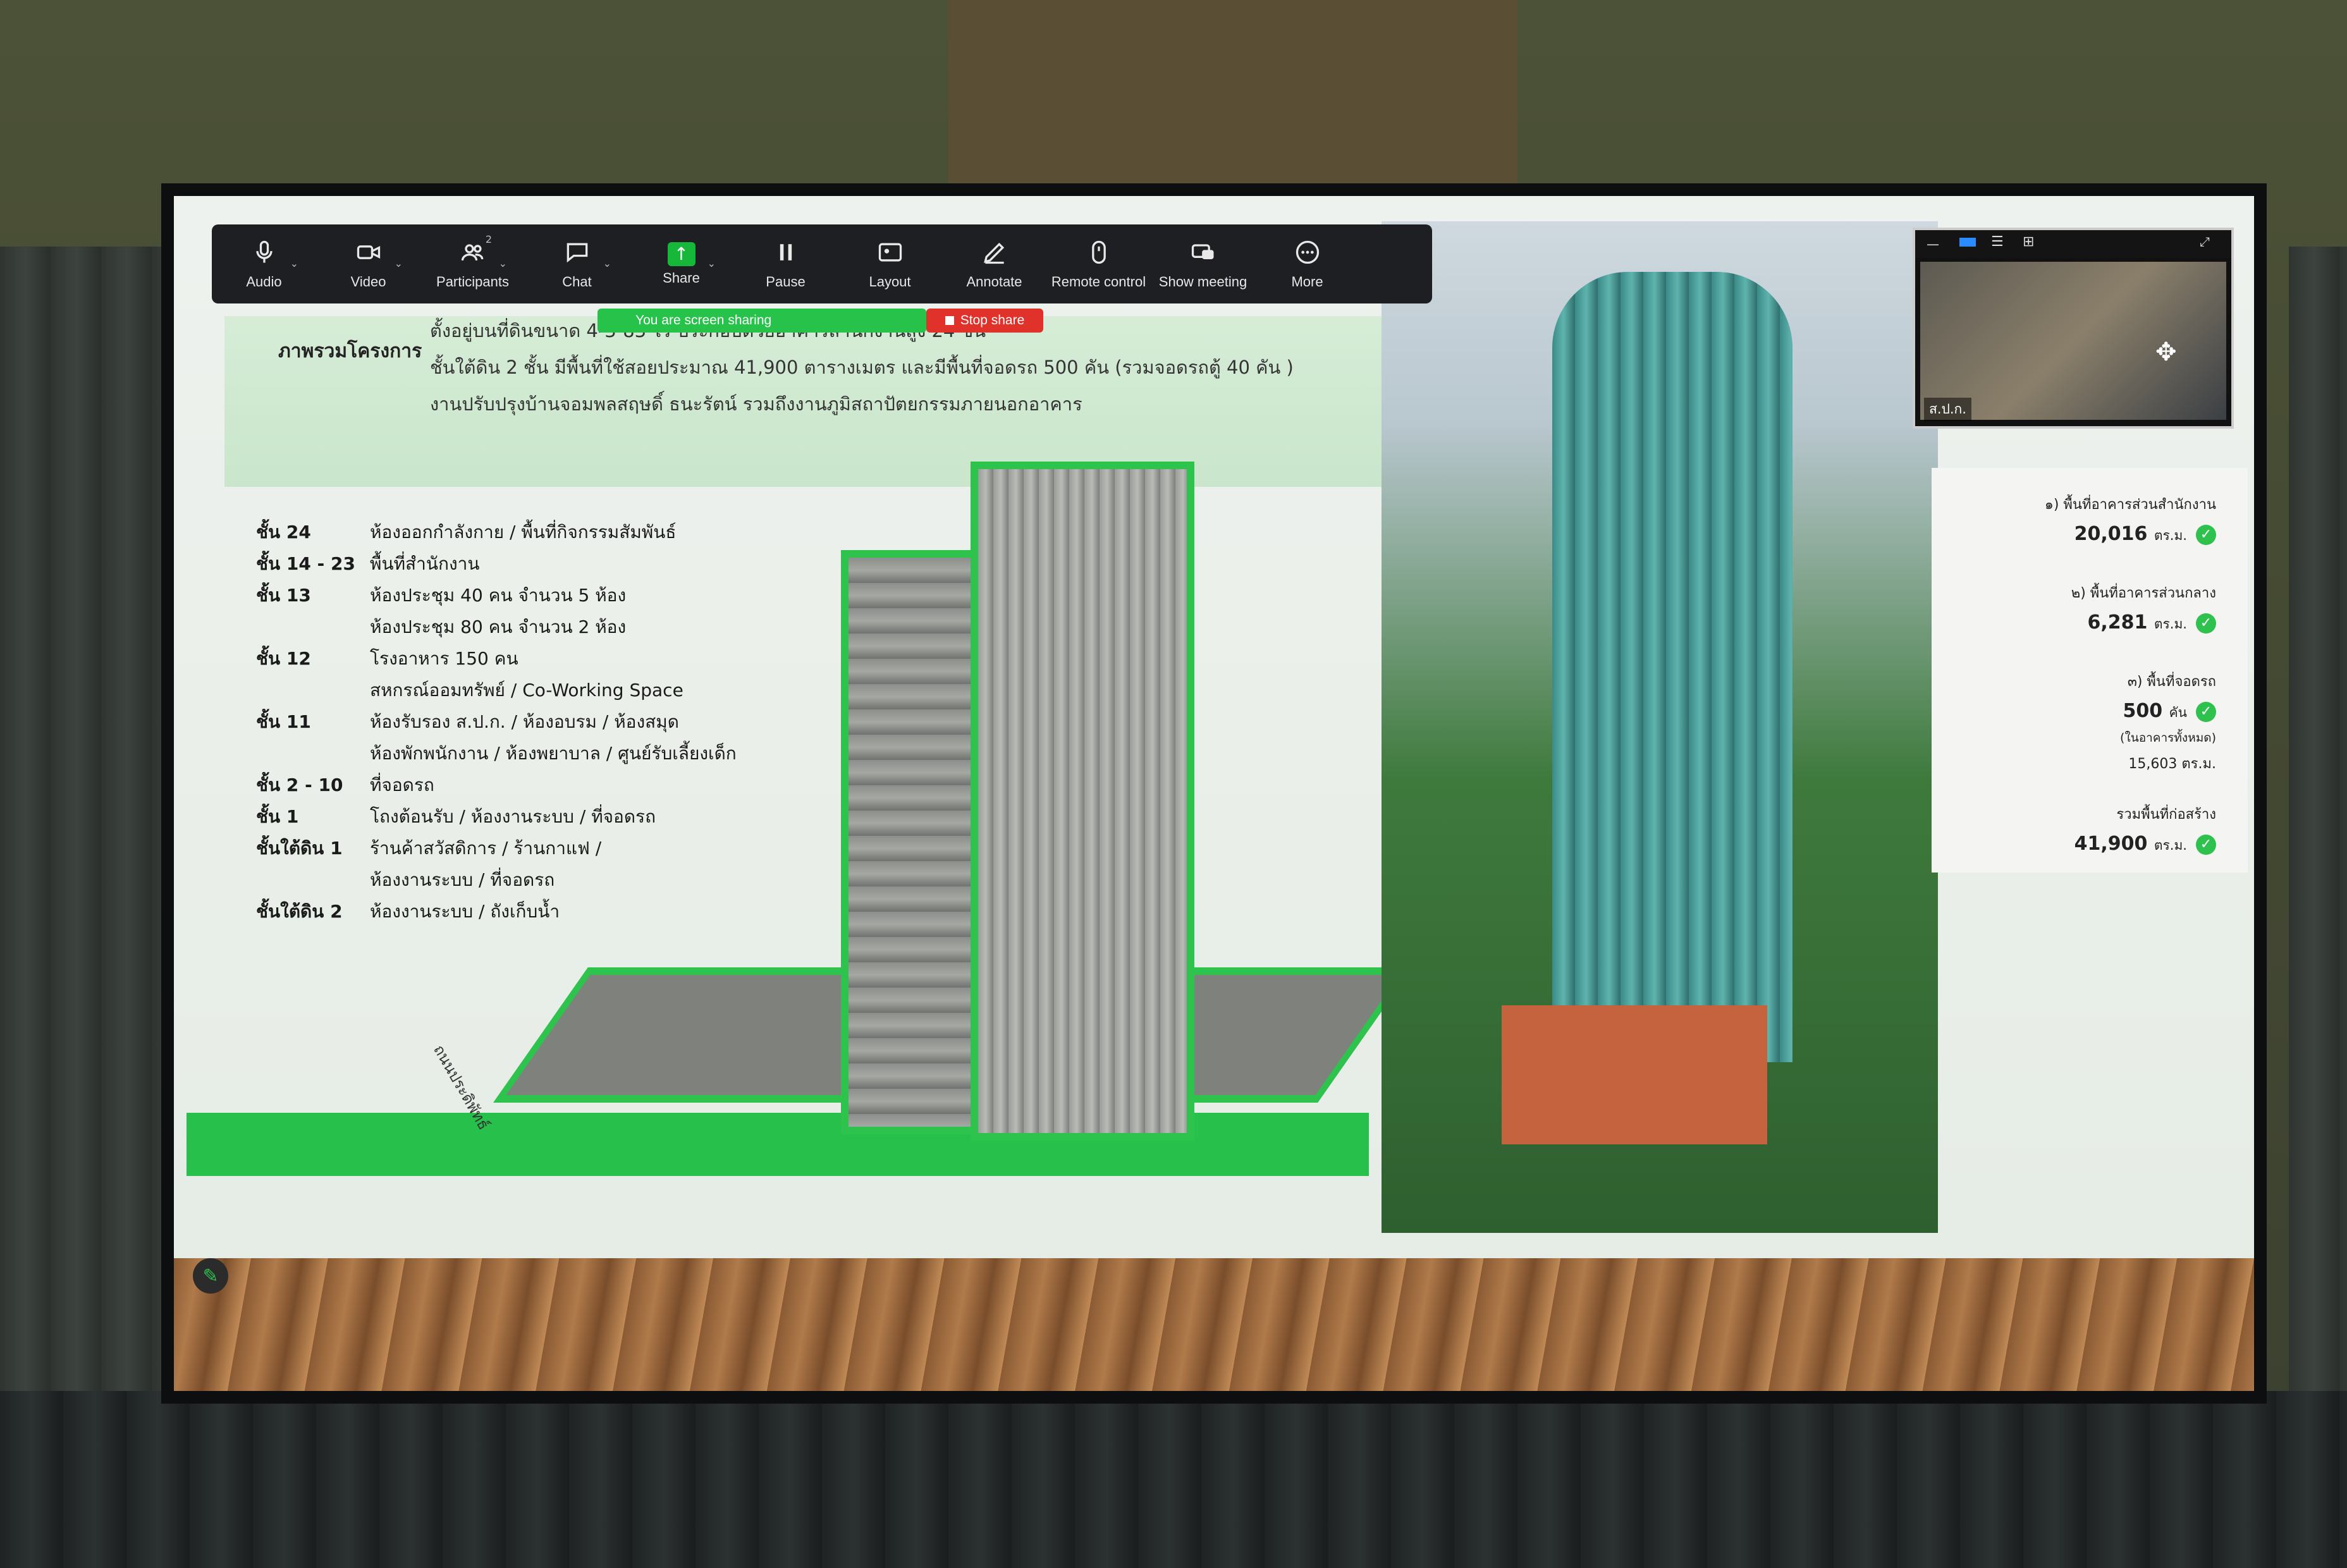 The image size is (2347, 1568). Describe the element at coordinates (1634, 1074) in the screenshot. I see `render-house` at that location.